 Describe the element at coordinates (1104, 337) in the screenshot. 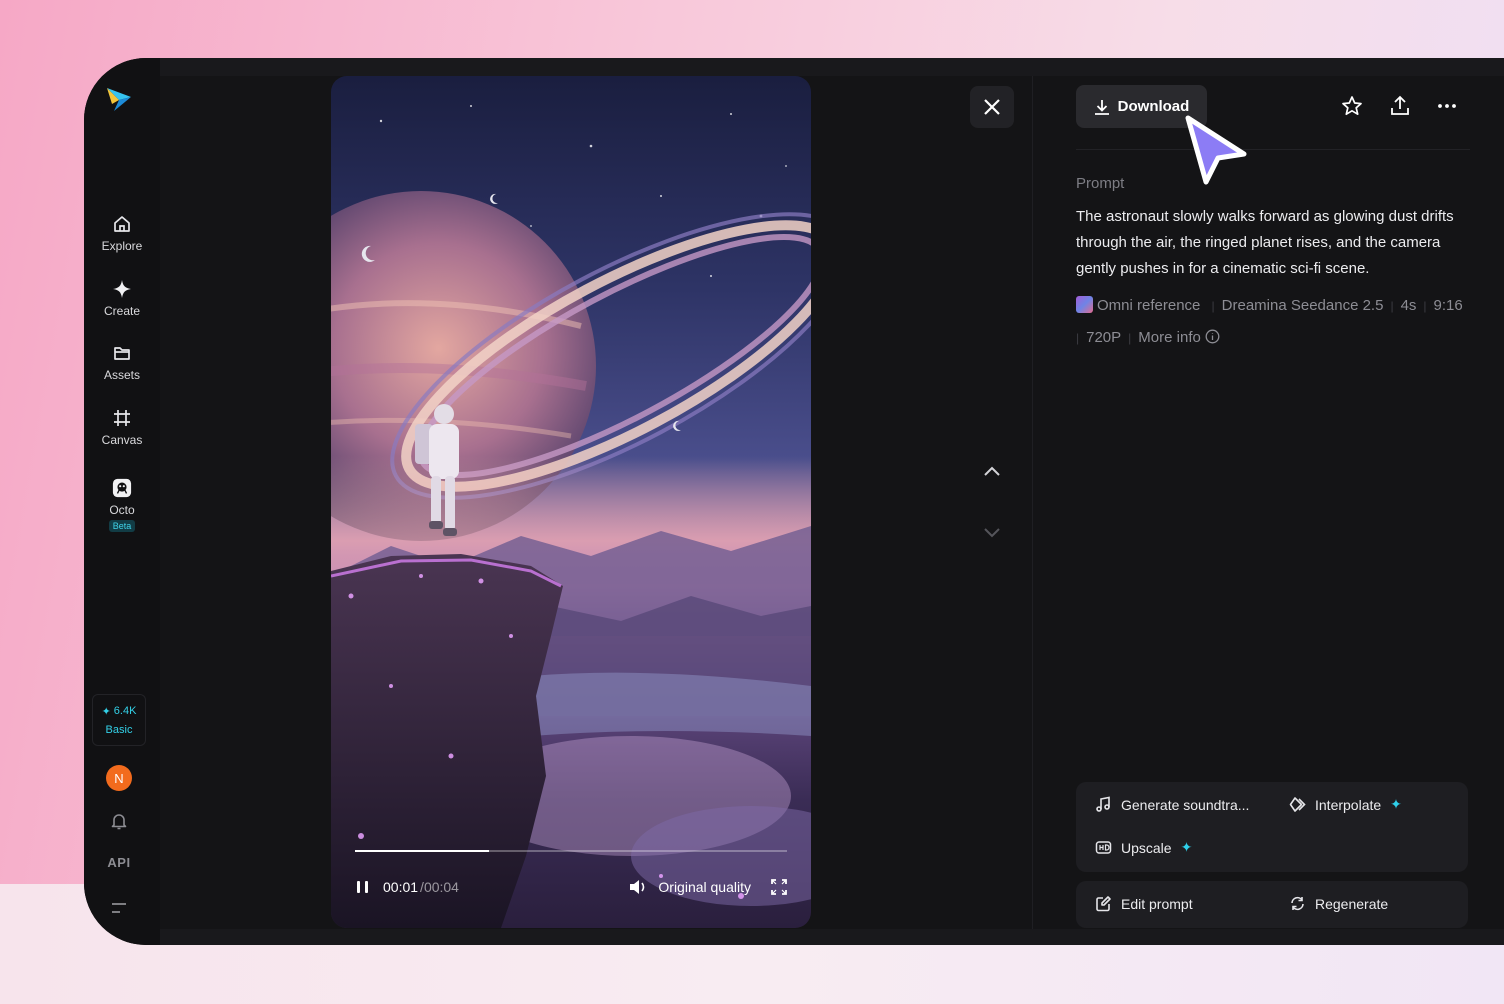

I see `resolution: 720P` at that location.